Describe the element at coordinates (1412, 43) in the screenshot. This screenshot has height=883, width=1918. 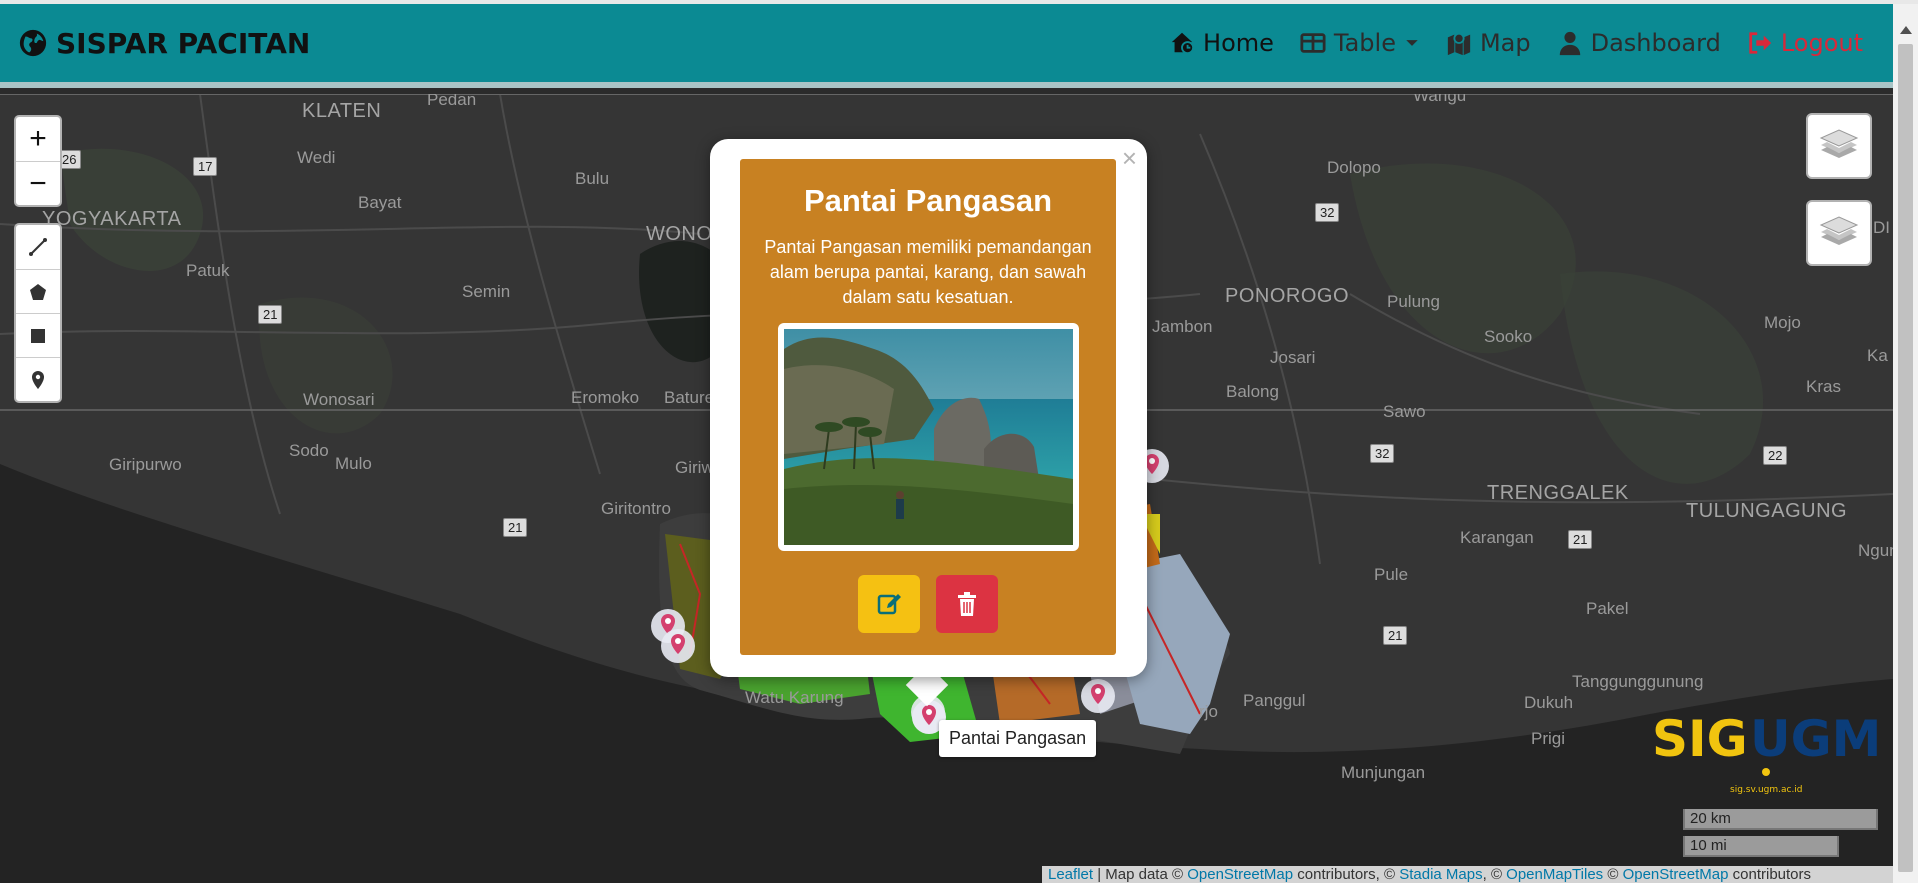
I see `caret-down-icon` at that location.